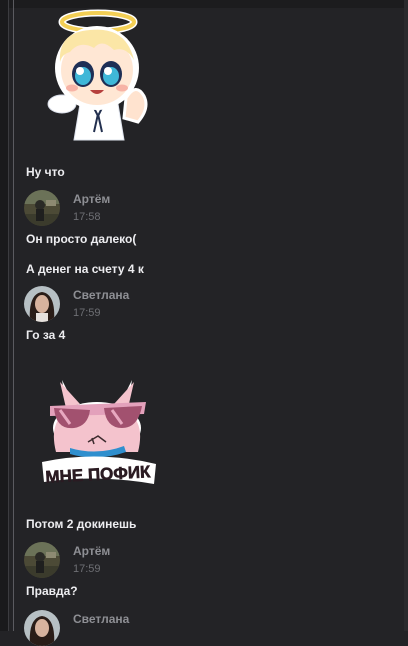  Describe the element at coordinates (97, 428) in the screenshot. I see `cat-sunglasses-sticker: МНЕ ПОФИК` at that location.